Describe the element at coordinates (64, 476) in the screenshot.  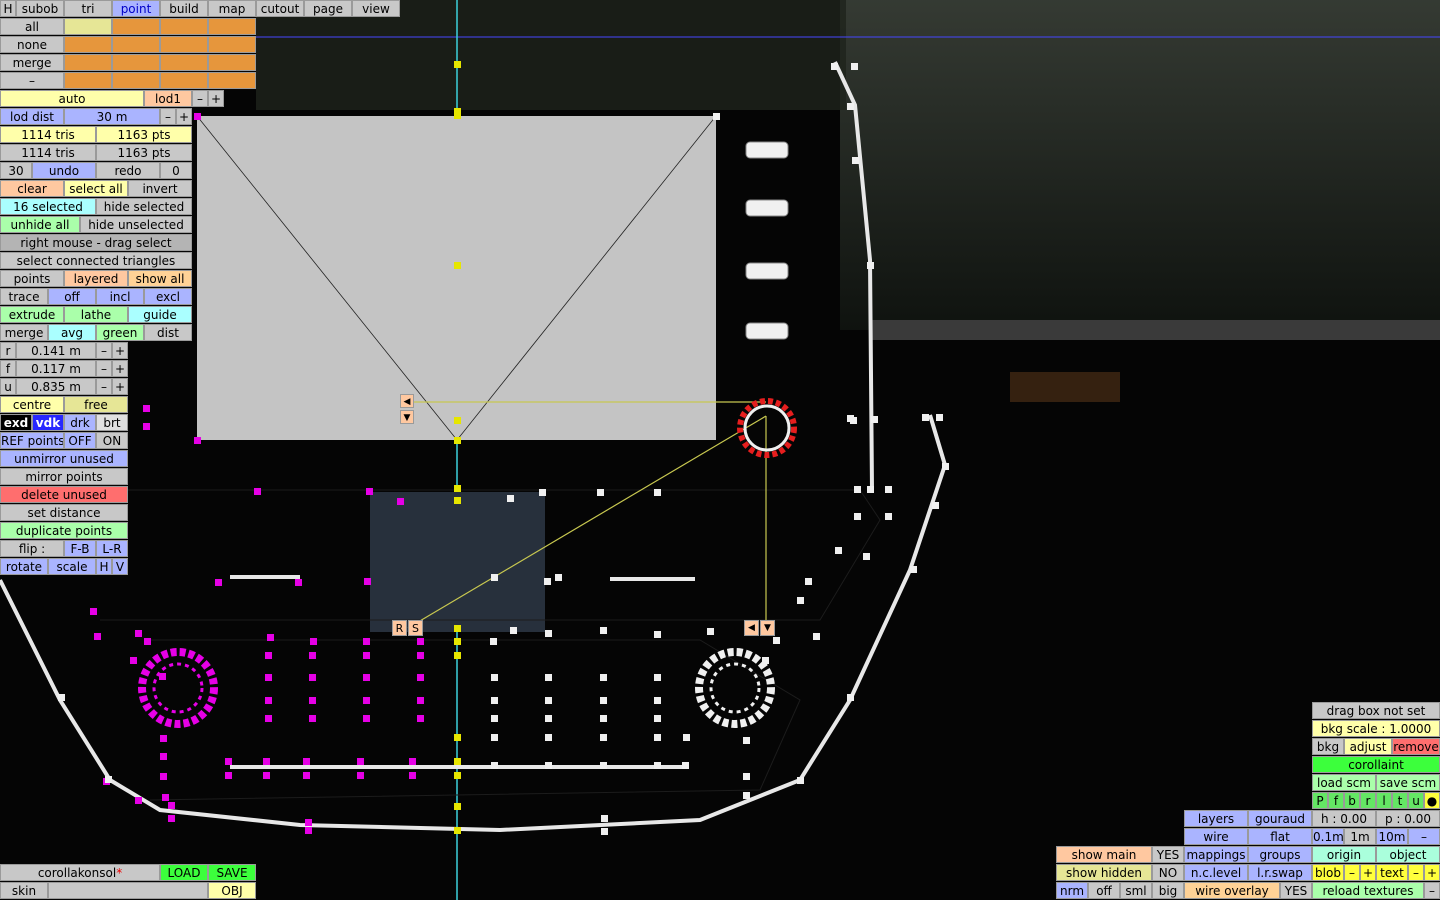
I see `mirror-points-button: mirror points` at that location.